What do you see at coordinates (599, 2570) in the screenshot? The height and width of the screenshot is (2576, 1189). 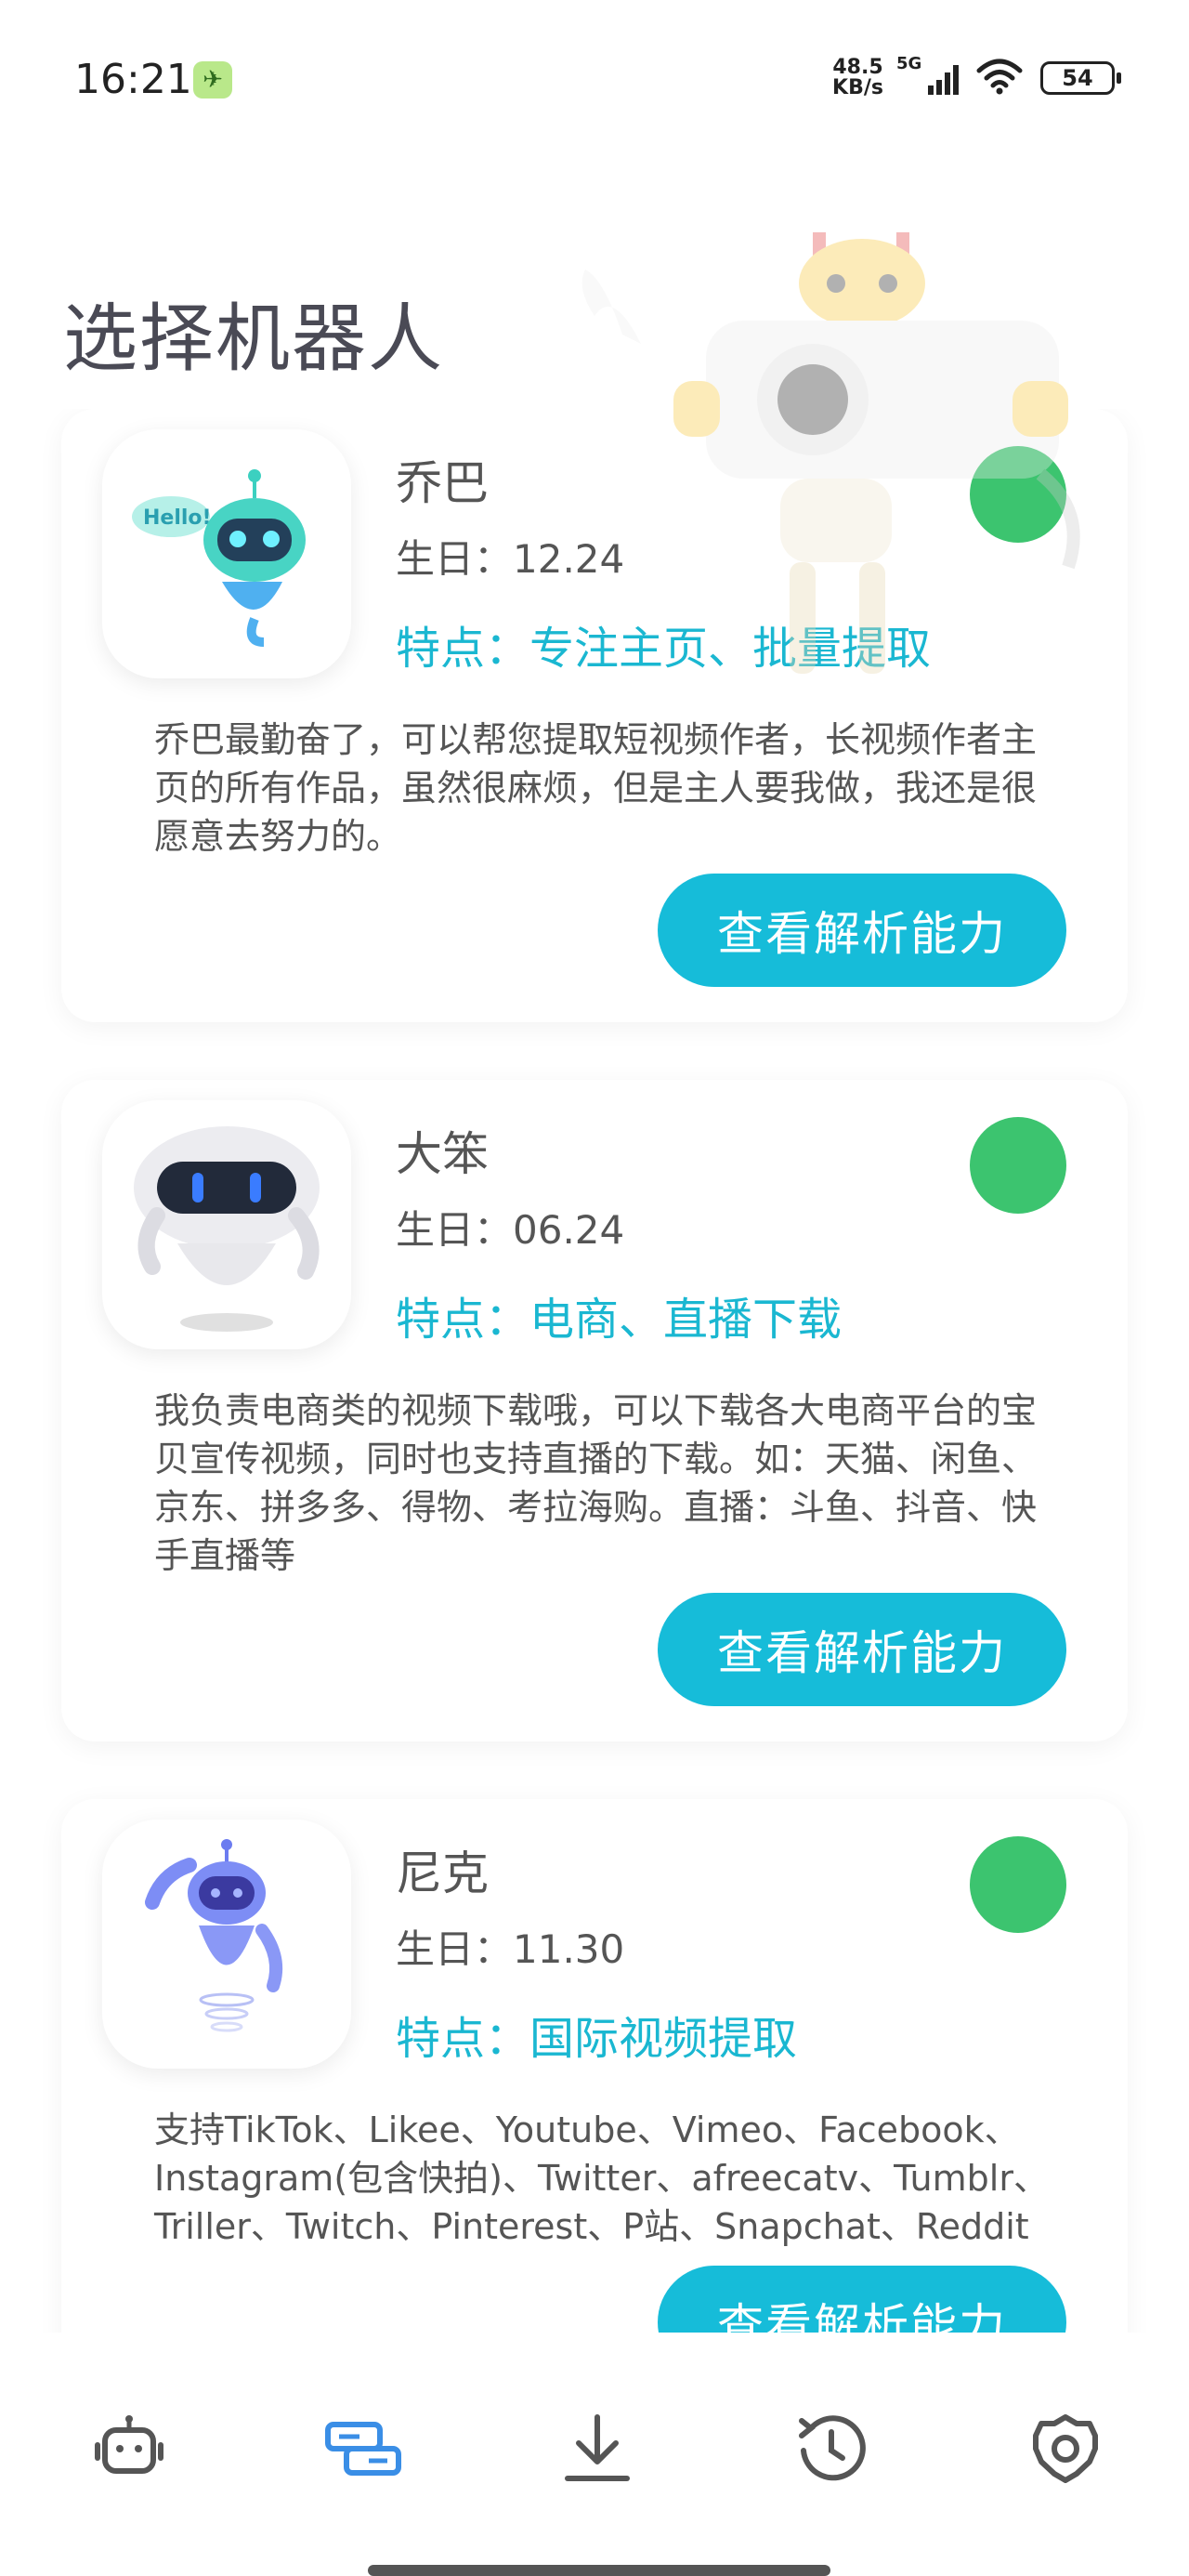 I see `home-indicator` at bounding box center [599, 2570].